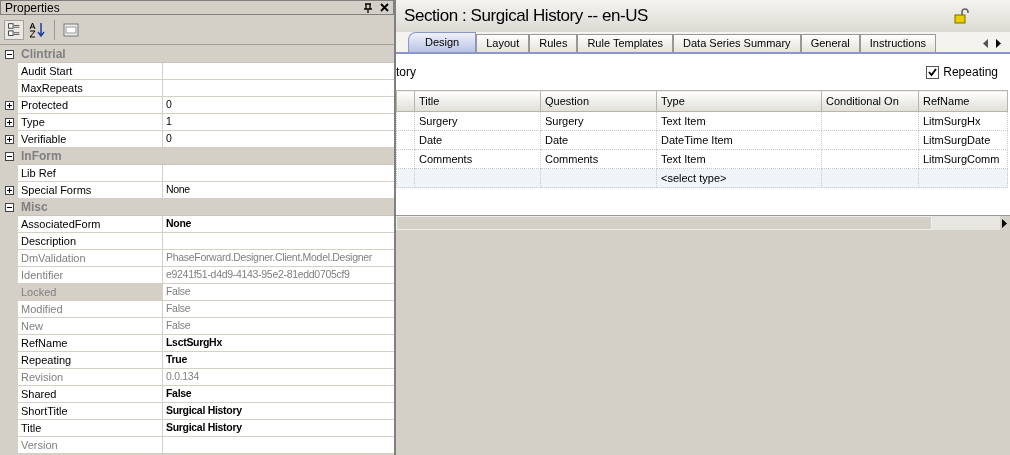  I want to click on tab: Design, so click(442, 42).